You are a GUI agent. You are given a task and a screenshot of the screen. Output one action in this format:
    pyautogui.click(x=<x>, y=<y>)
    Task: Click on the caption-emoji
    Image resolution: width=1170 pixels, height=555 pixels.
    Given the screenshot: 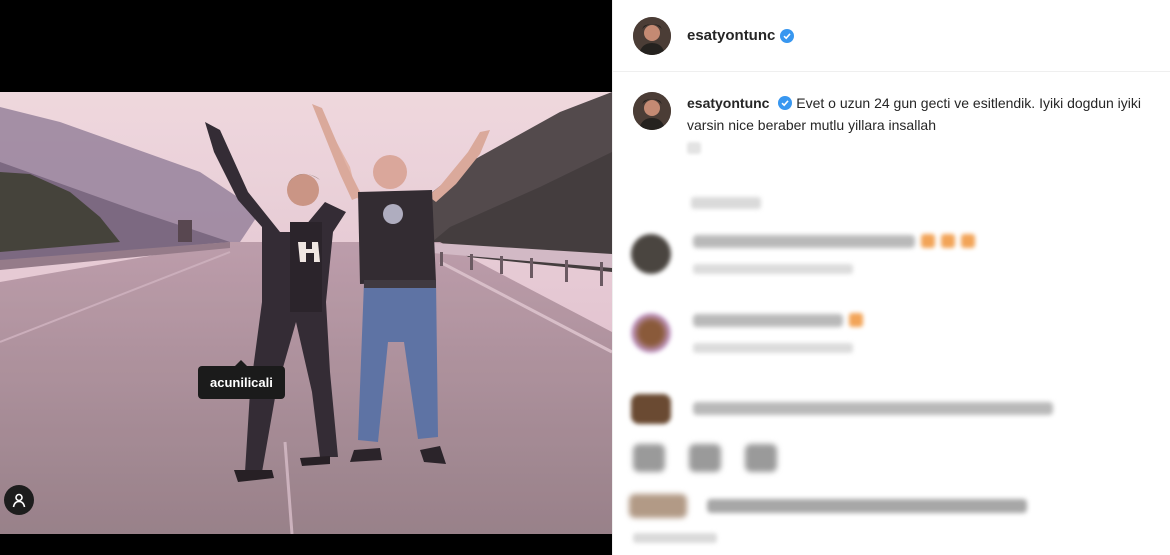 What is the action you would take?
    pyautogui.click(x=694, y=148)
    